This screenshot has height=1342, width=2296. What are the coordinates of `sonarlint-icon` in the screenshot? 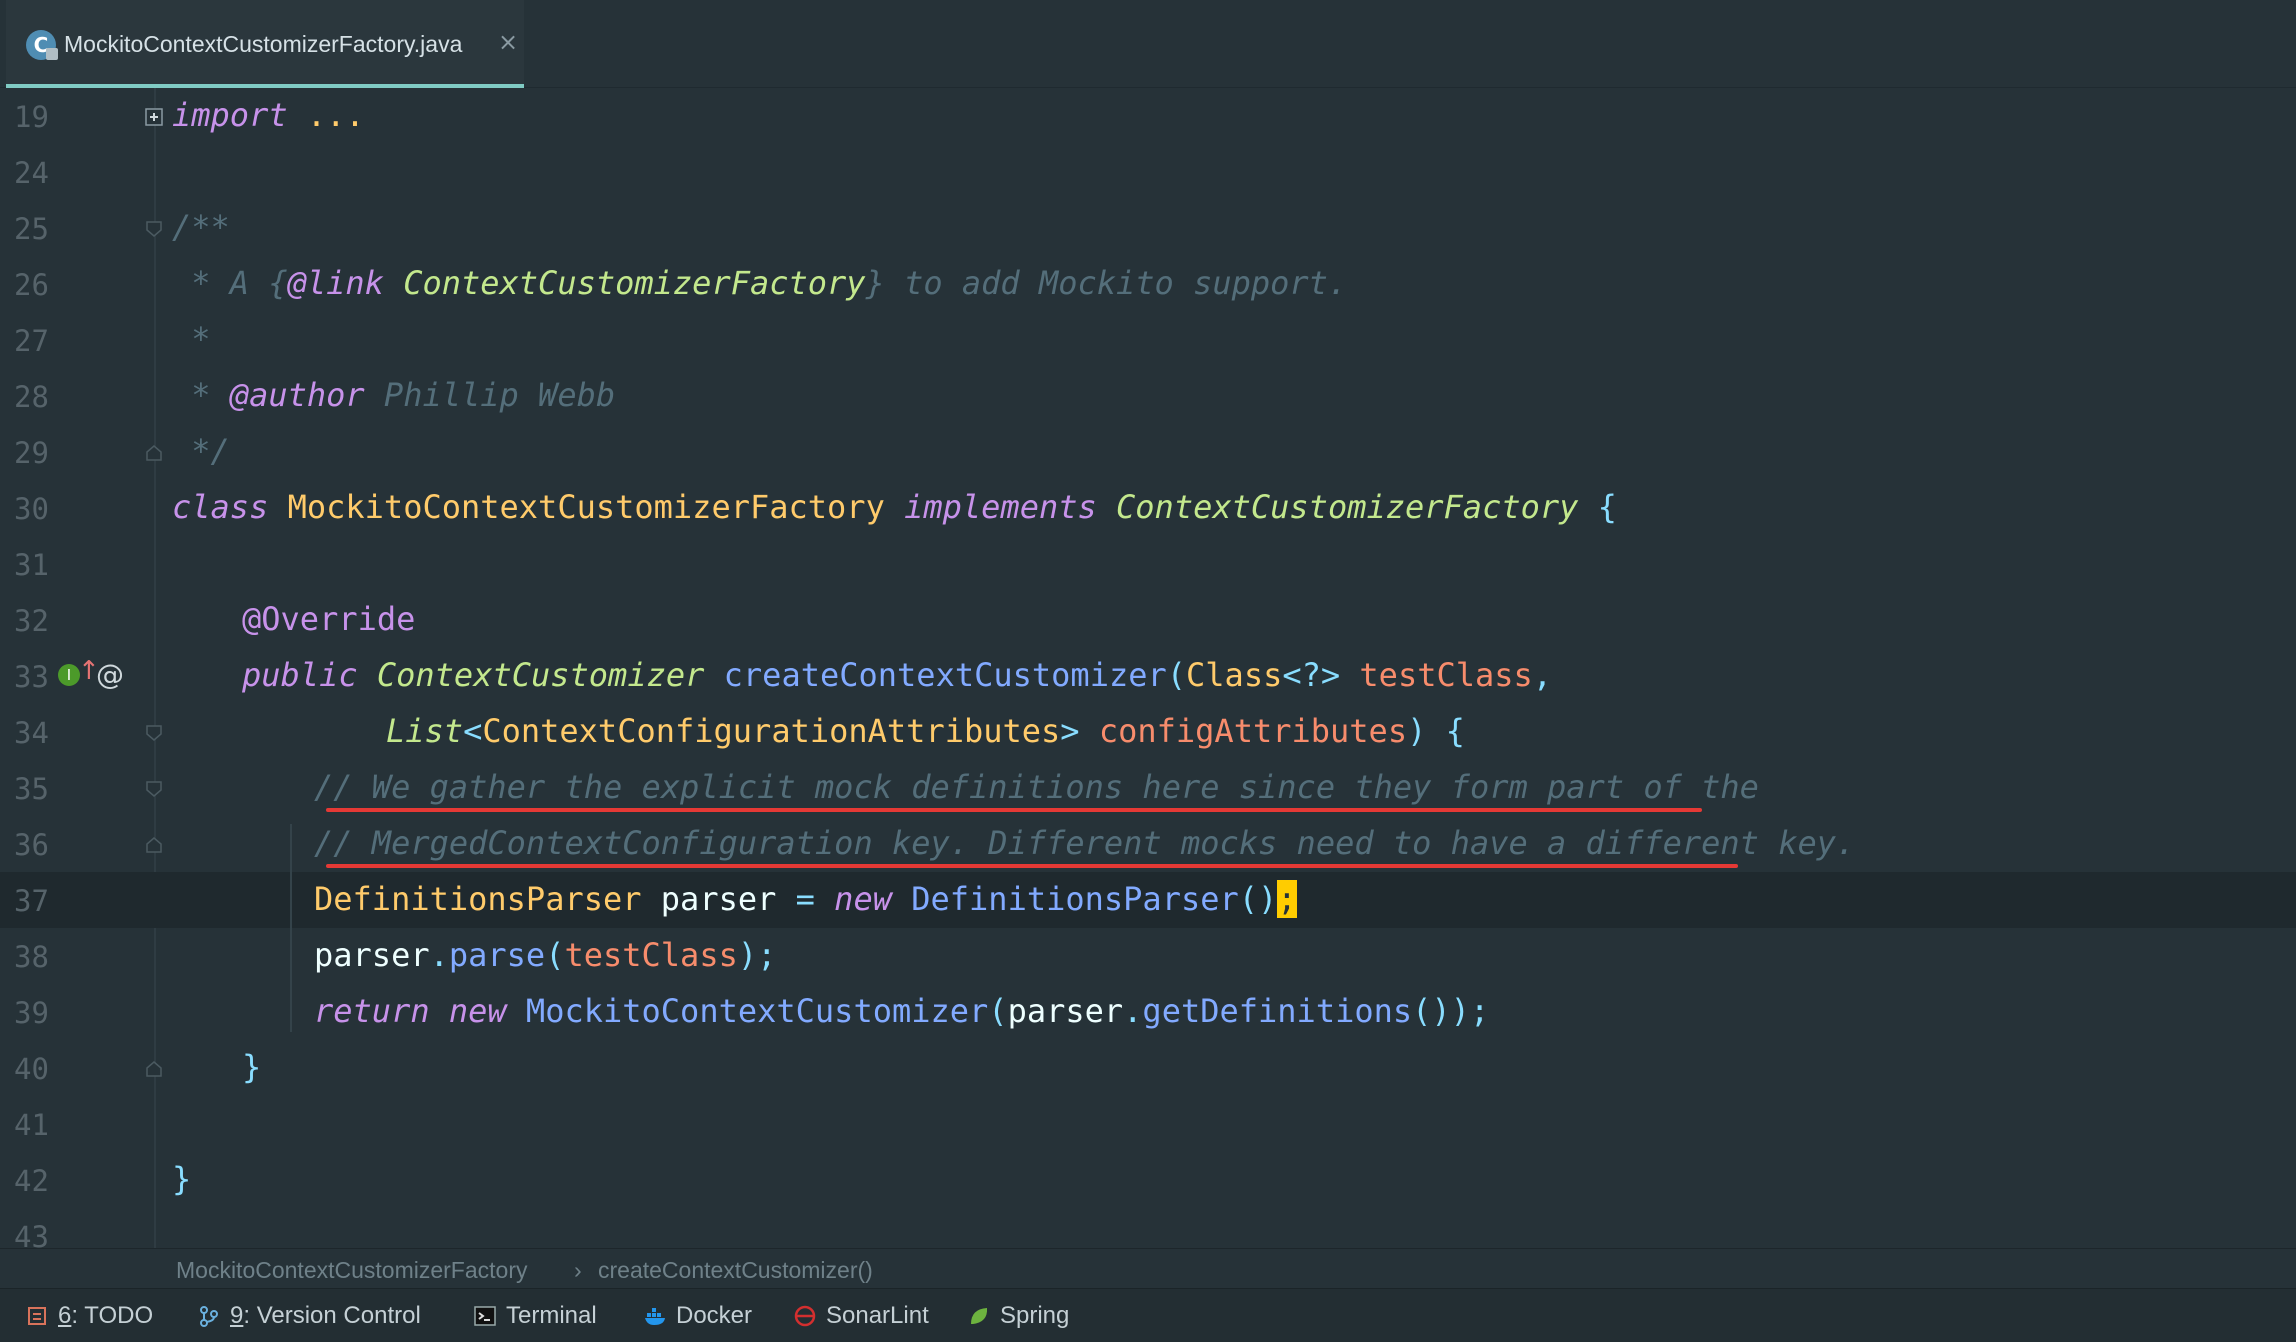 It's located at (805, 1316).